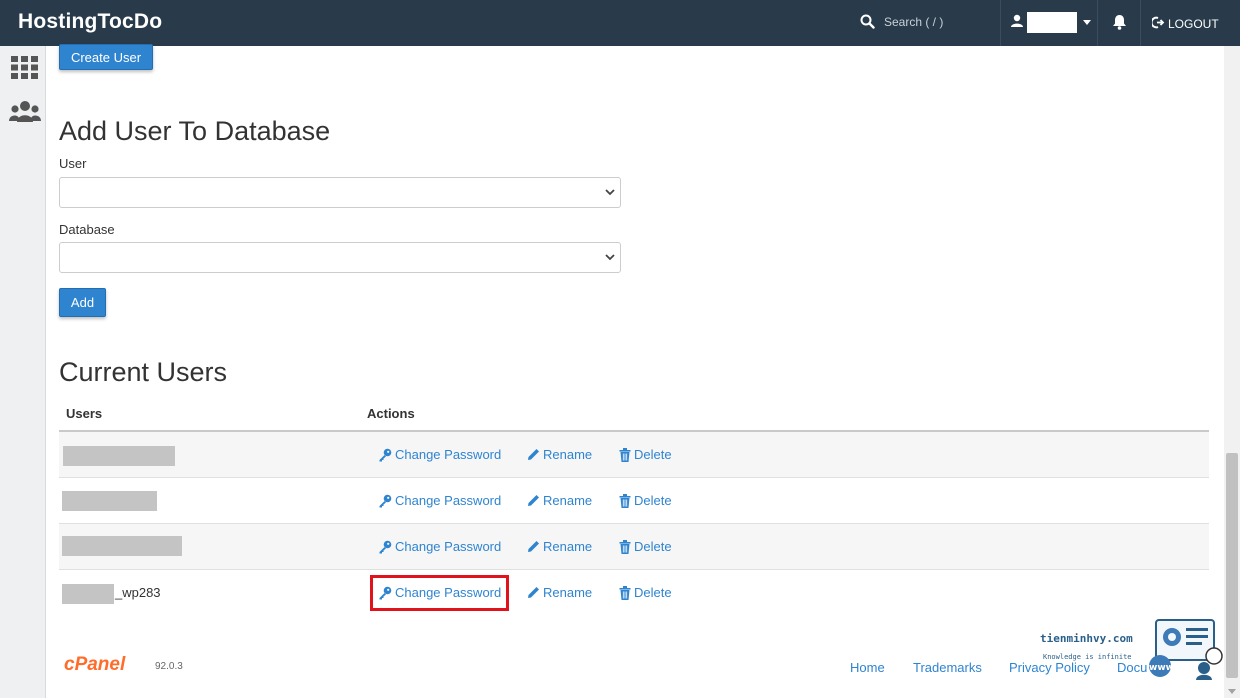  Describe the element at coordinates (106, 57) in the screenshot. I see `create-user-button: Create User` at that location.